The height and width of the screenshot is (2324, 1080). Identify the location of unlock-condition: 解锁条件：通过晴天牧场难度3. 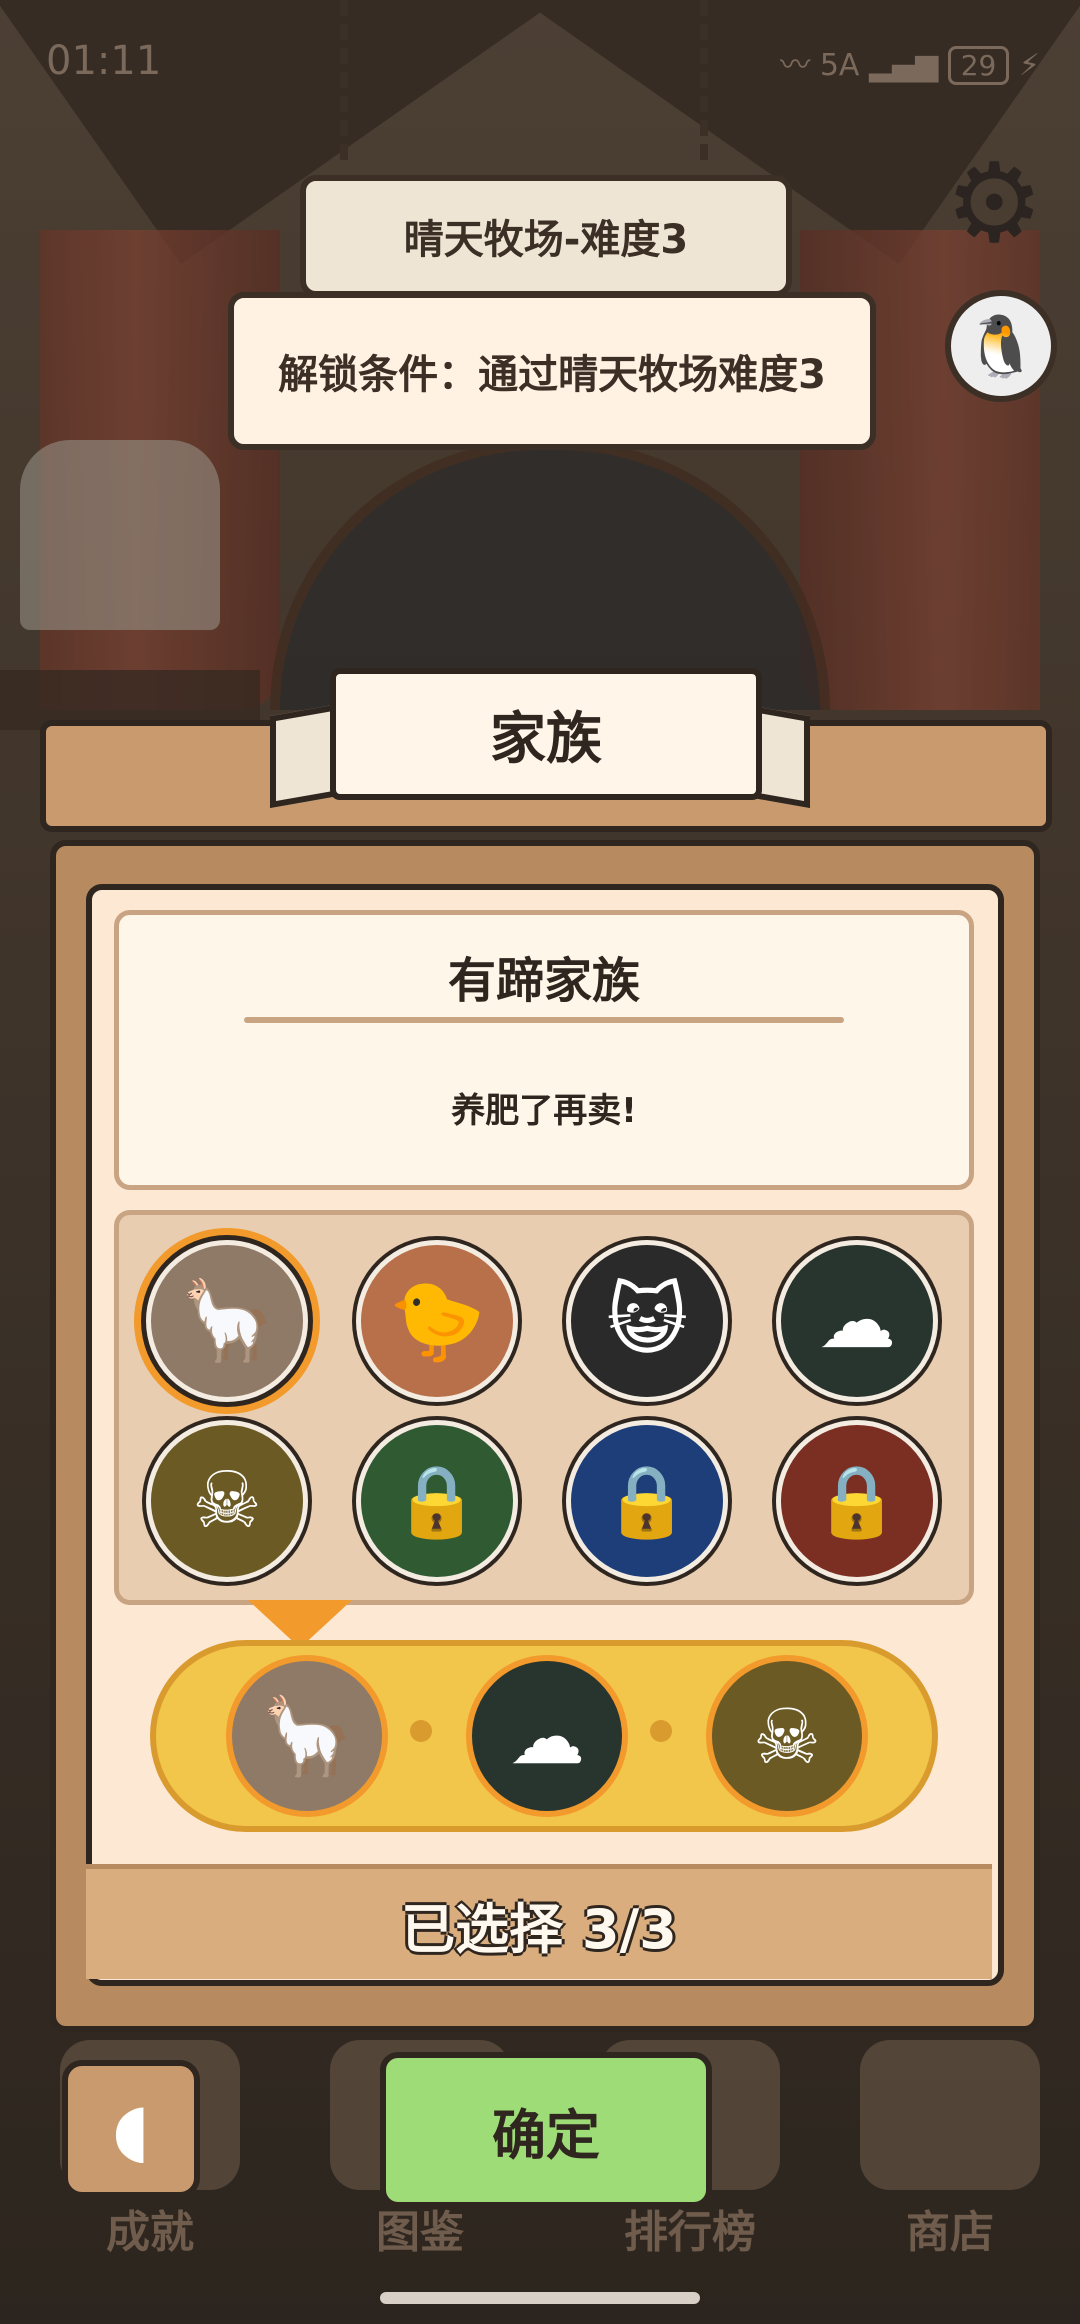
(552, 371).